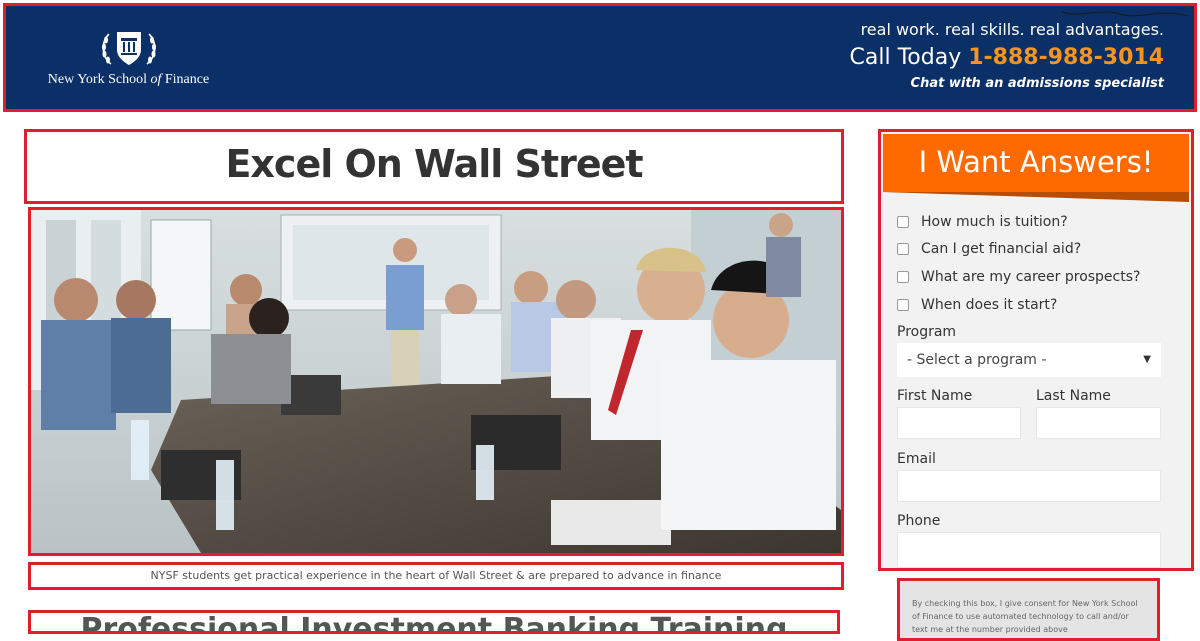 This screenshot has width=1200, height=641. Describe the element at coordinates (919, 521) in the screenshot. I see `phone-label: Phone` at that location.